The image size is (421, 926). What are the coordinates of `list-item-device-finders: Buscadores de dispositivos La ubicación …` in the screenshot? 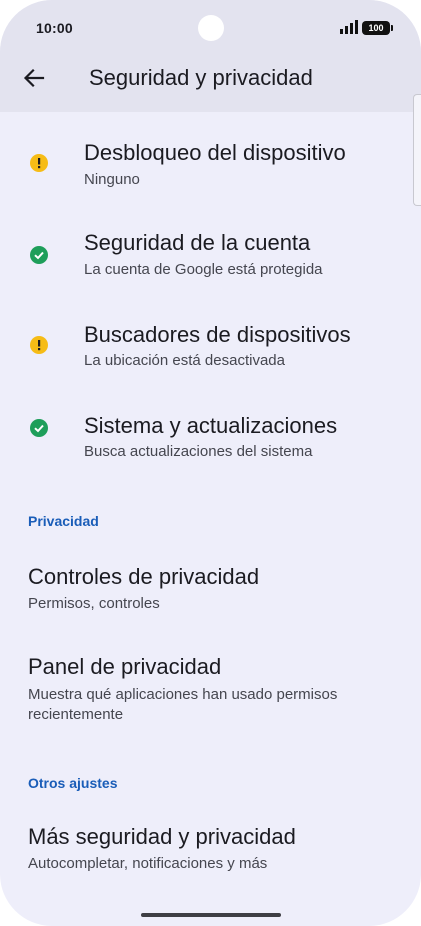 It's located at (210, 350).